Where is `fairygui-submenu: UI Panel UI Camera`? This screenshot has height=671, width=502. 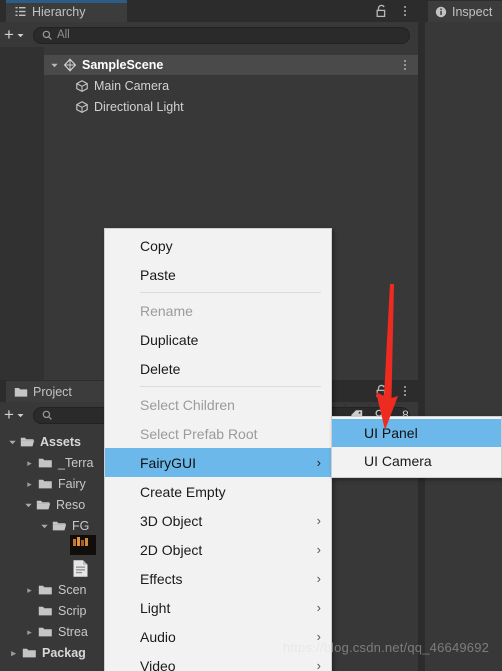 fairygui-submenu: UI Panel UI Camera is located at coordinates (416, 447).